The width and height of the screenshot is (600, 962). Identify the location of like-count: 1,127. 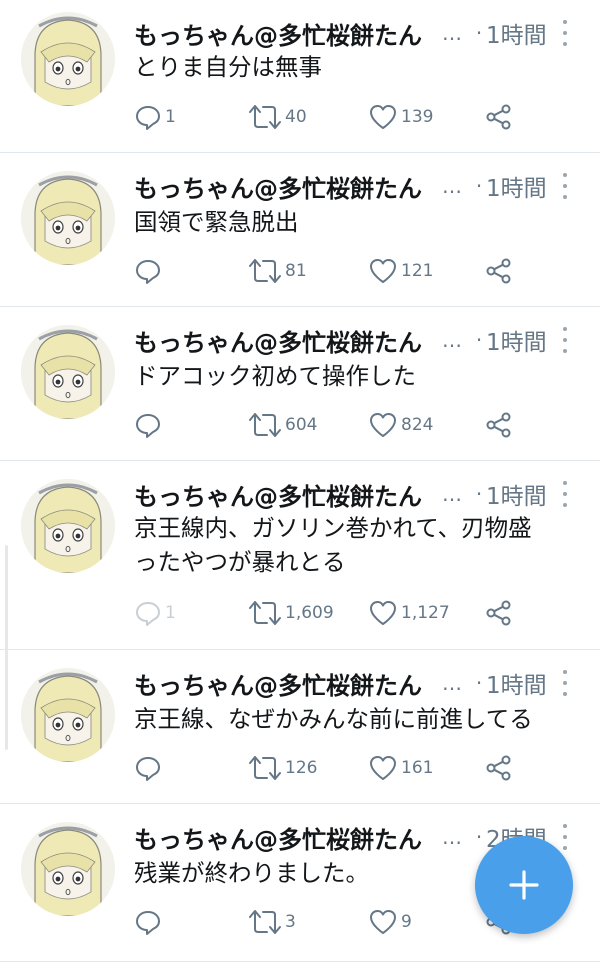
(425, 613).